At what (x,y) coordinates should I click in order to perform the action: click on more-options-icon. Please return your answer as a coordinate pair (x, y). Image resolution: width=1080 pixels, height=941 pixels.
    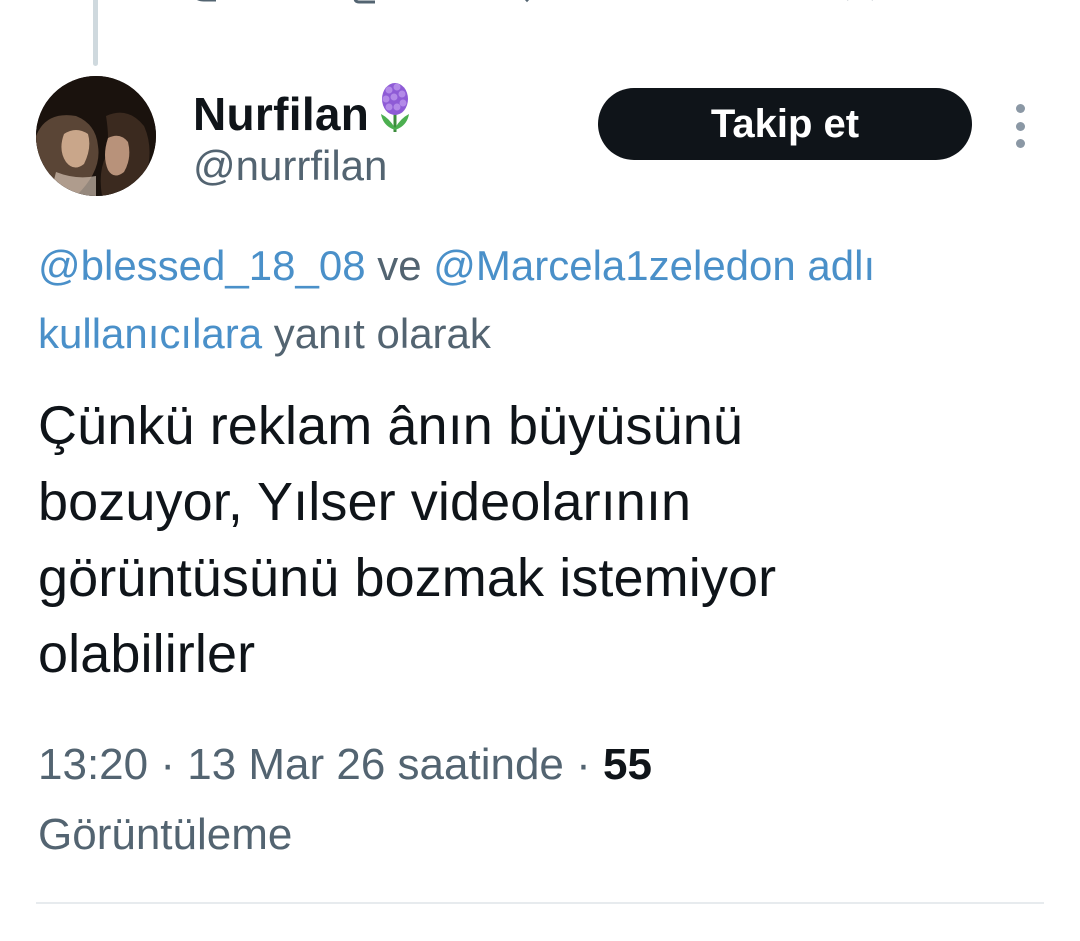
    Looking at the image, I should click on (1020, 126).